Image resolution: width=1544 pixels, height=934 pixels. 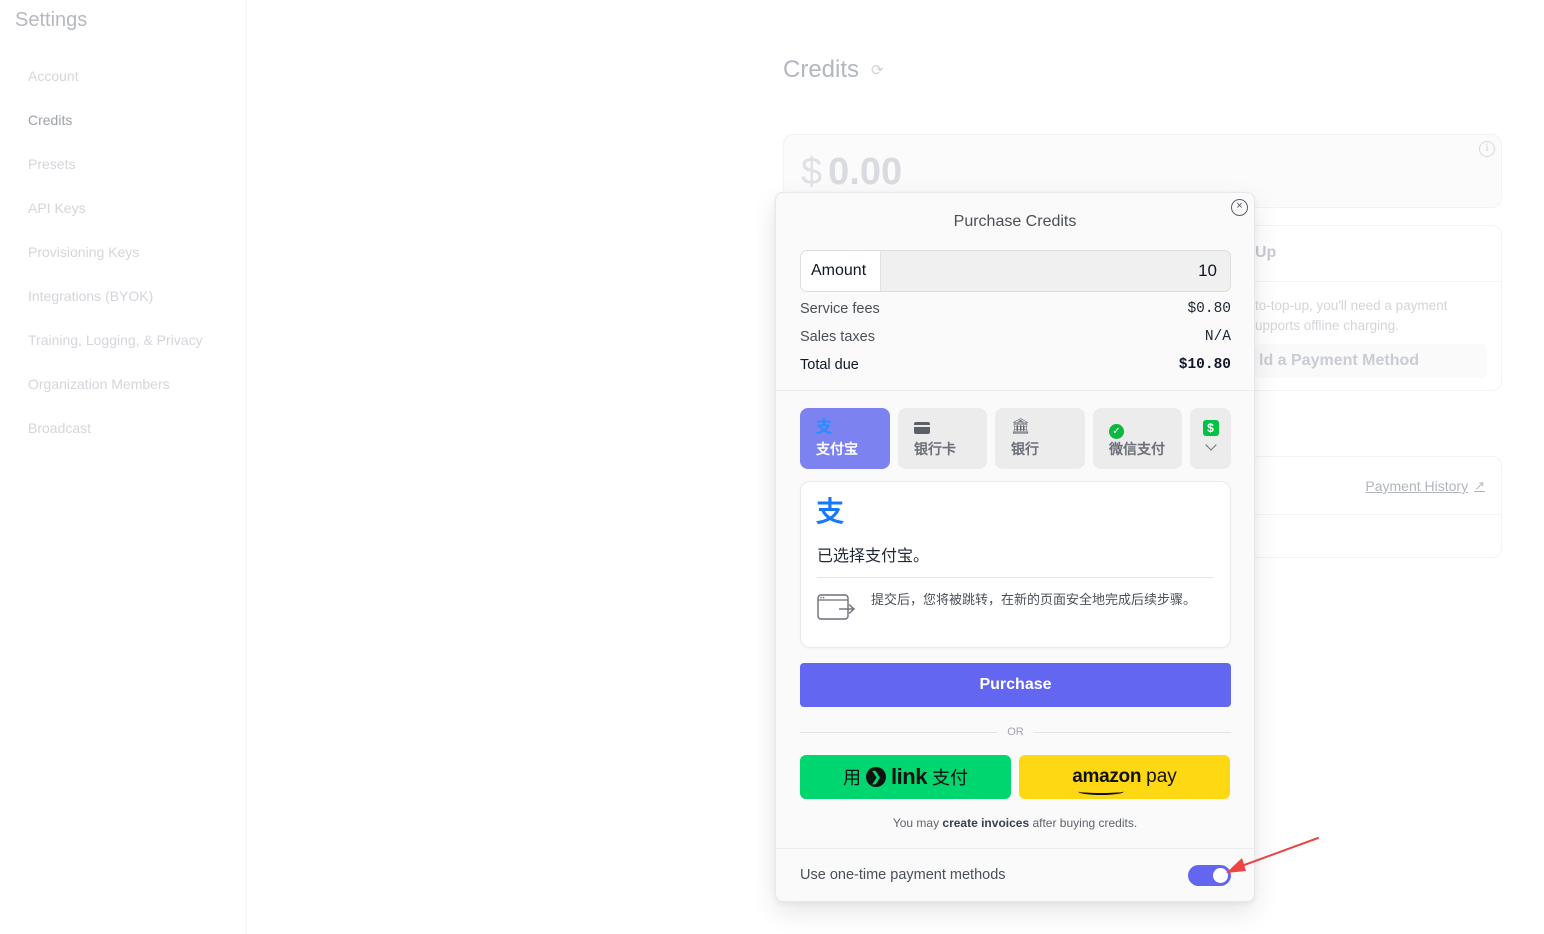 I want to click on cash-app-icon: $, so click(x=1210, y=428).